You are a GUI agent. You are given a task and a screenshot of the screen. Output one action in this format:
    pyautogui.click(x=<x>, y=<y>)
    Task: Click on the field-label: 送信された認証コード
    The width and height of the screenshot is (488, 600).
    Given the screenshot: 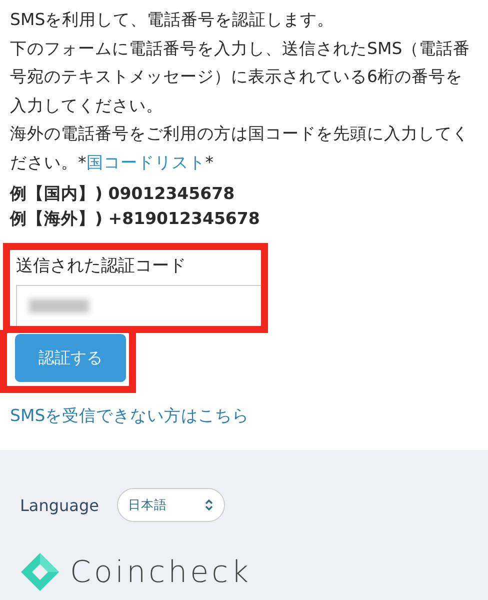 What is the action you would take?
    pyautogui.click(x=101, y=266)
    